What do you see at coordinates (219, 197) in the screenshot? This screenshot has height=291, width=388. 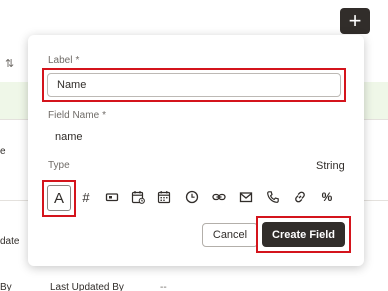 I see `link-type-icon` at bounding box center [219, 197].